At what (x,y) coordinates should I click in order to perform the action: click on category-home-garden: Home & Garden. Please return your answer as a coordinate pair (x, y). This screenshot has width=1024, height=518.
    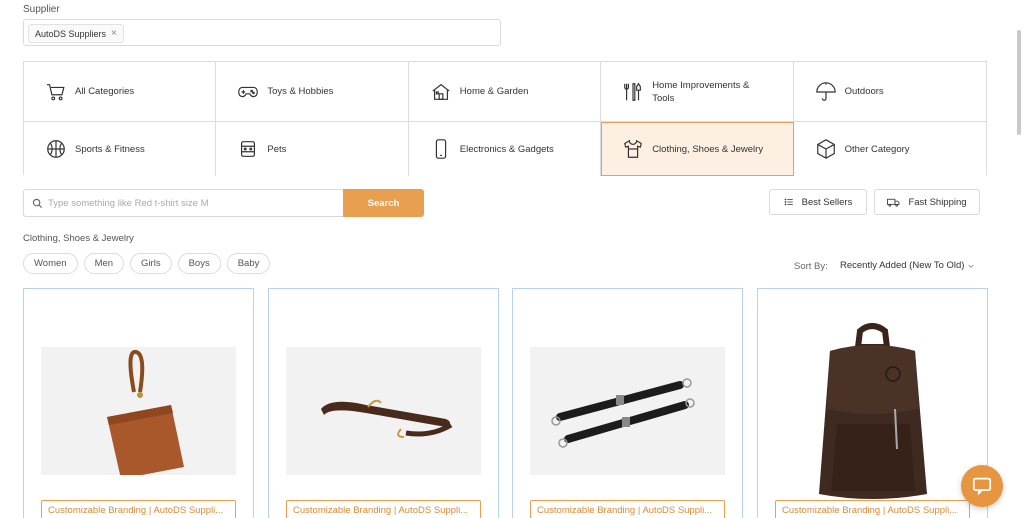
    Looking at the image, I should click on (505, 92).